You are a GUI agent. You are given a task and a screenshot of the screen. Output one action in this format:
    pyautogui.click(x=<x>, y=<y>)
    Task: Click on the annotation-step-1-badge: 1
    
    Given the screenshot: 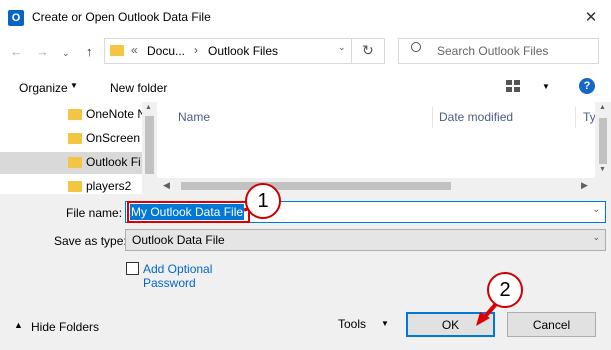 What is the action you would take?
    pyautogui.click(x=263, y=201)
    